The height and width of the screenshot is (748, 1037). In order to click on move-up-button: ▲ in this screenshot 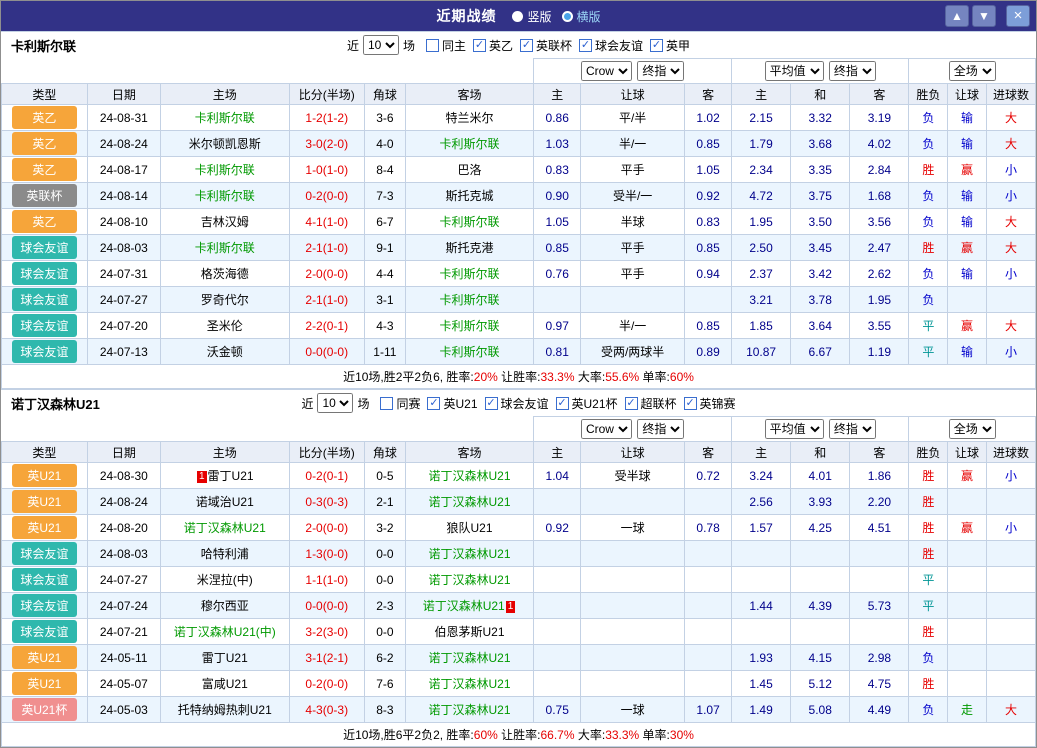, I will do `click(957, 16)`.